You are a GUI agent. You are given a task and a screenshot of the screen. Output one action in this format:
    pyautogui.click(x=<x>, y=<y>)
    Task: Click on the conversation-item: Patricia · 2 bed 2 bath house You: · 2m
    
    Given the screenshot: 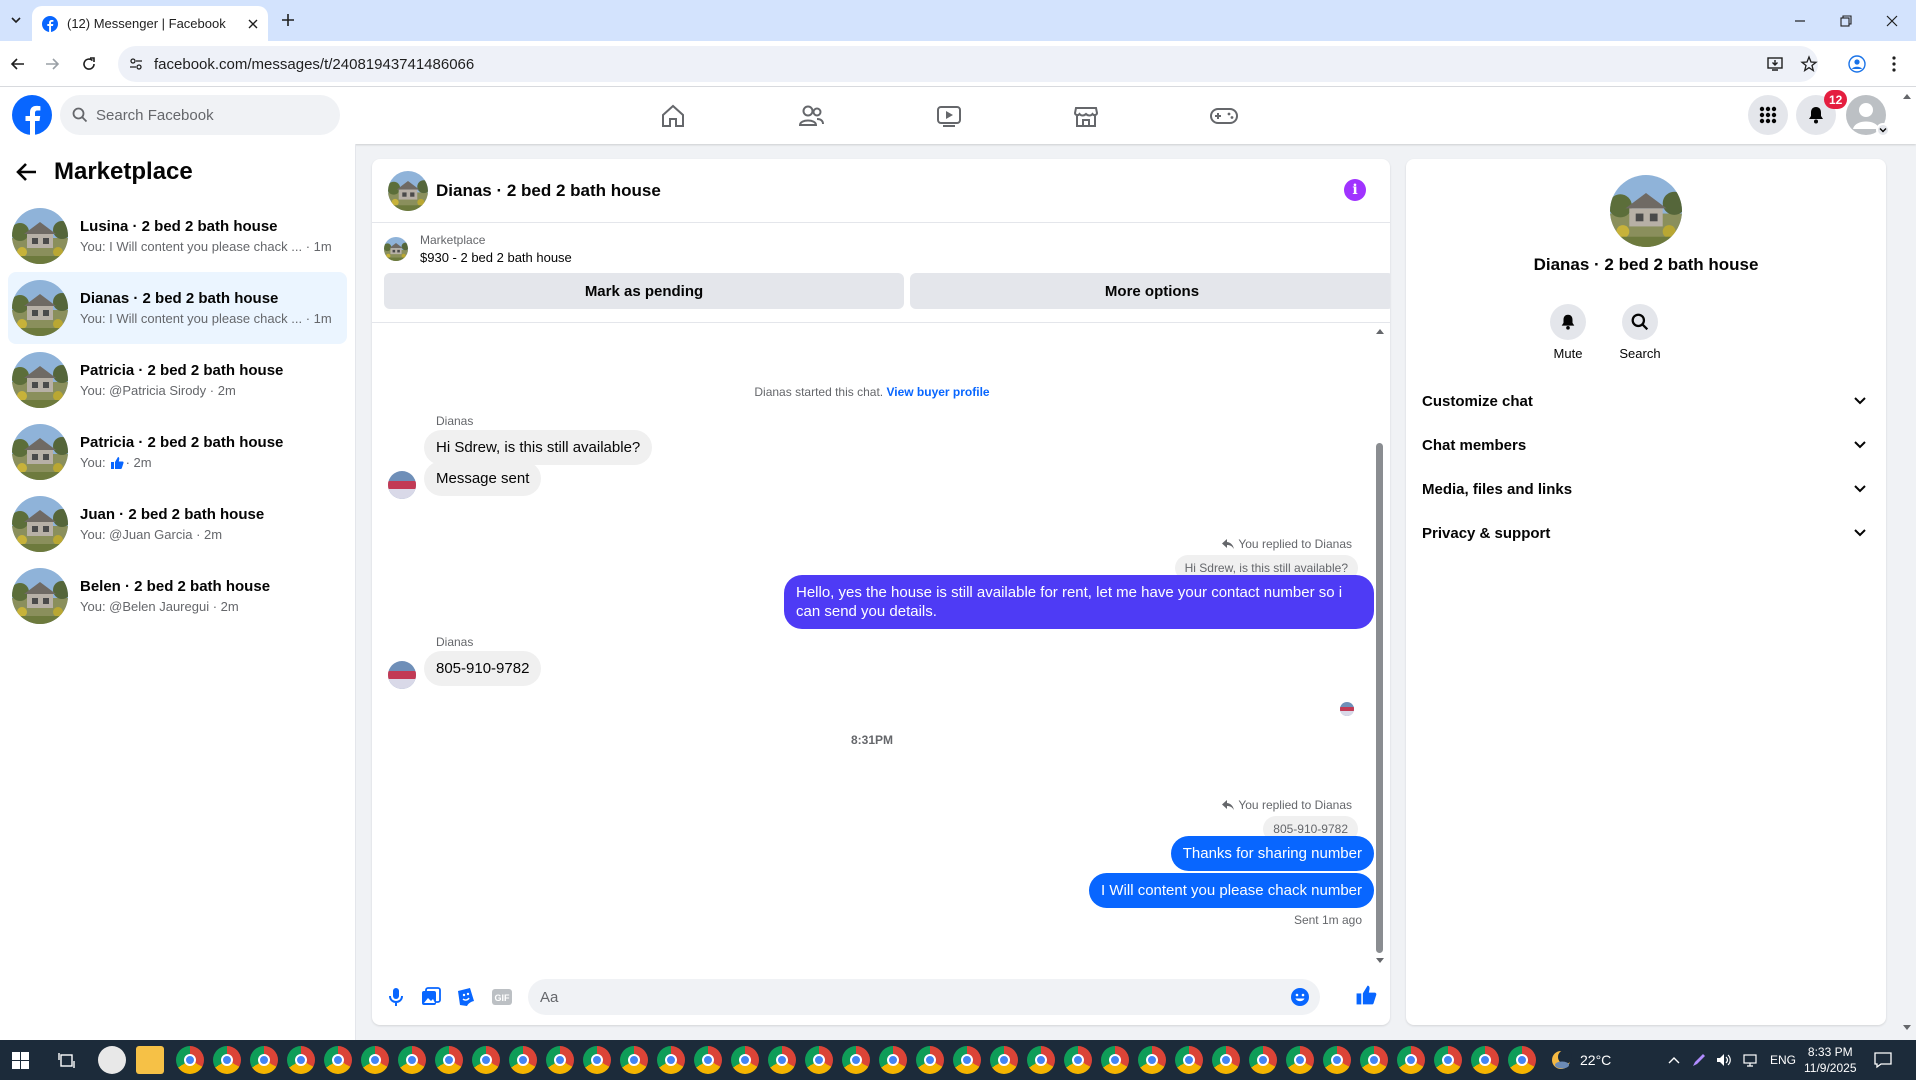 What is the action you would take?
    pyautogui.click(x=177, y=452)
    